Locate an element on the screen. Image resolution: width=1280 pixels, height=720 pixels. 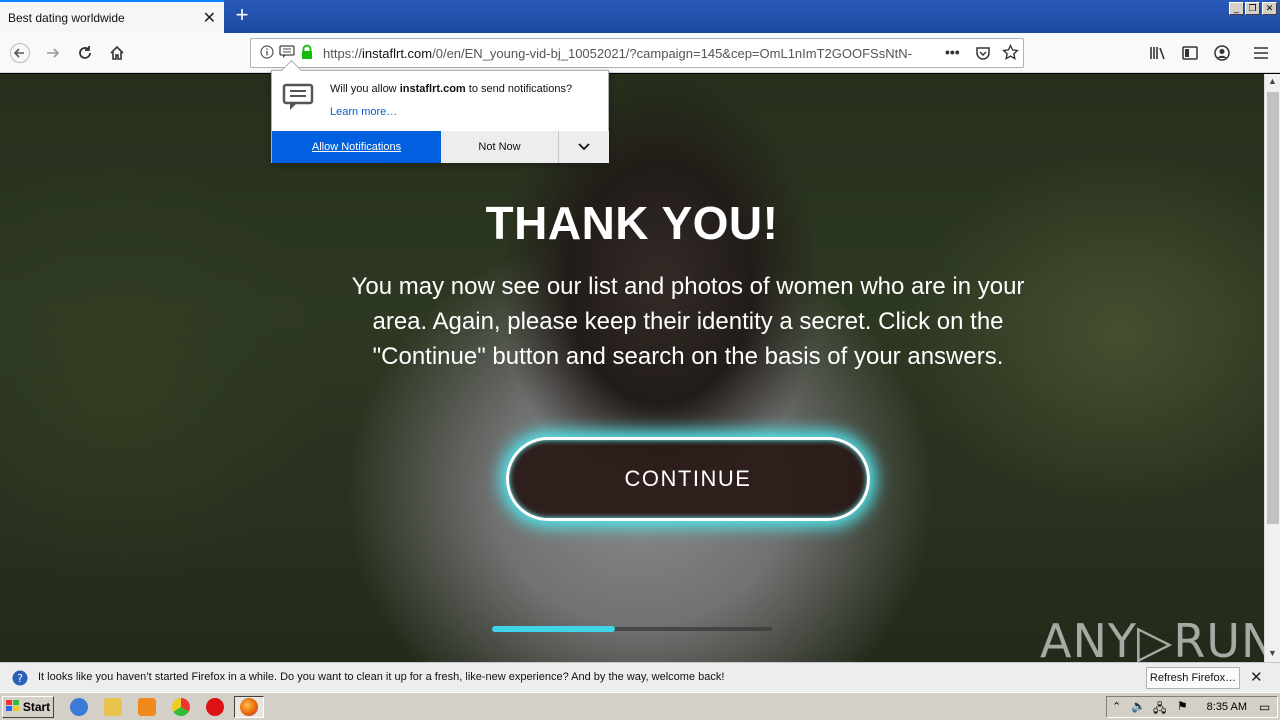
scrollbar: ▲ ▼ is located at coordinates (1272, 368).